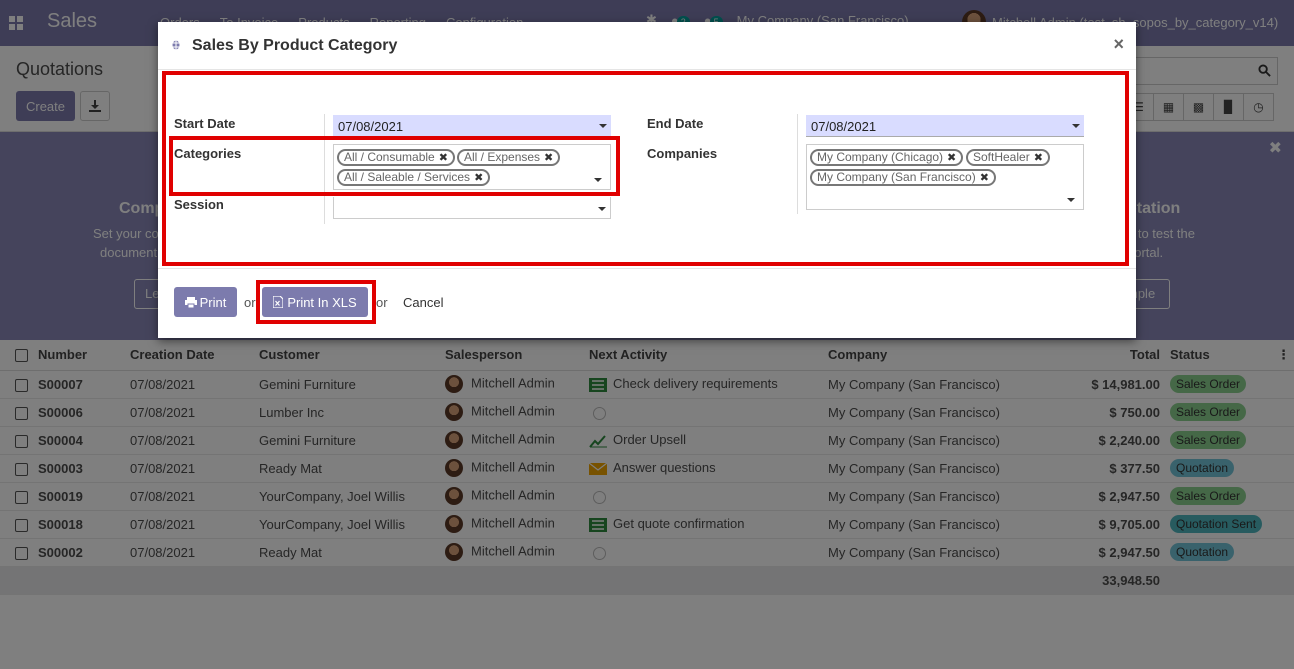 Image resolution: width=1294 pixels, height=669 pixels. I want to click on print-label: Print, so click(213, 302).